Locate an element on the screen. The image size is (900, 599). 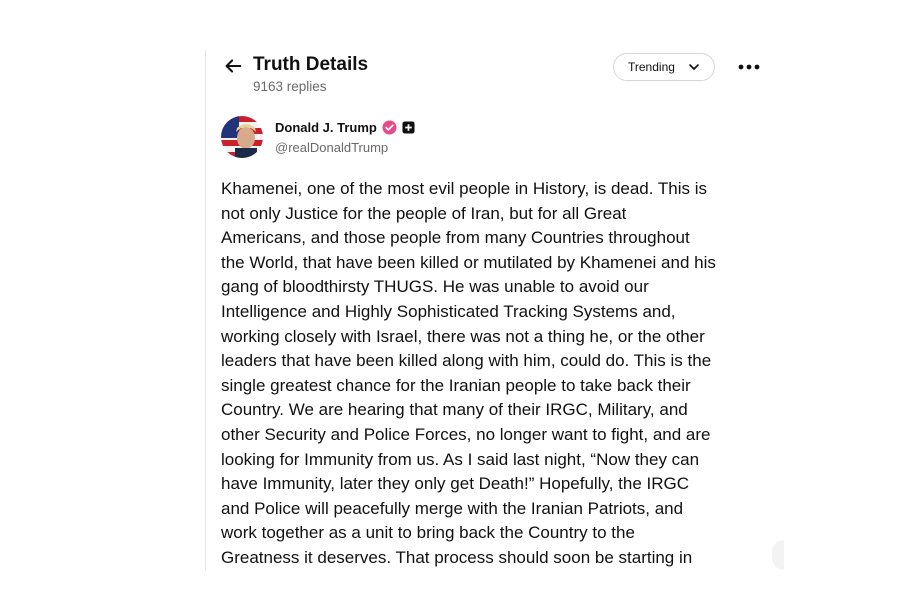
back-arrow-icon is located at coordinates (233, 66).